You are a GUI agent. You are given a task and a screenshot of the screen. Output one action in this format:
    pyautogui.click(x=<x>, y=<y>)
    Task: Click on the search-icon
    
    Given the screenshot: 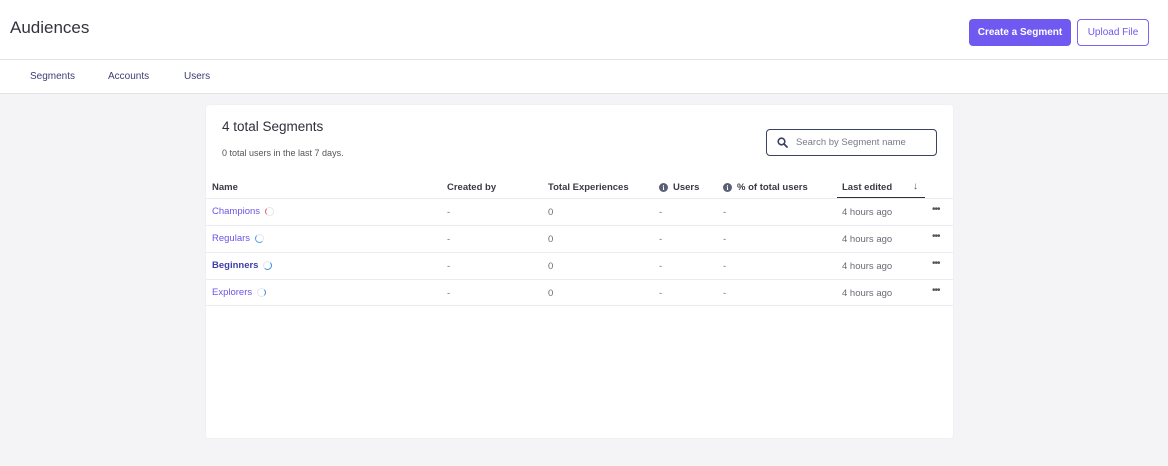 What is the action you would take?
    pyautogui.click(x=782, y=142)
    